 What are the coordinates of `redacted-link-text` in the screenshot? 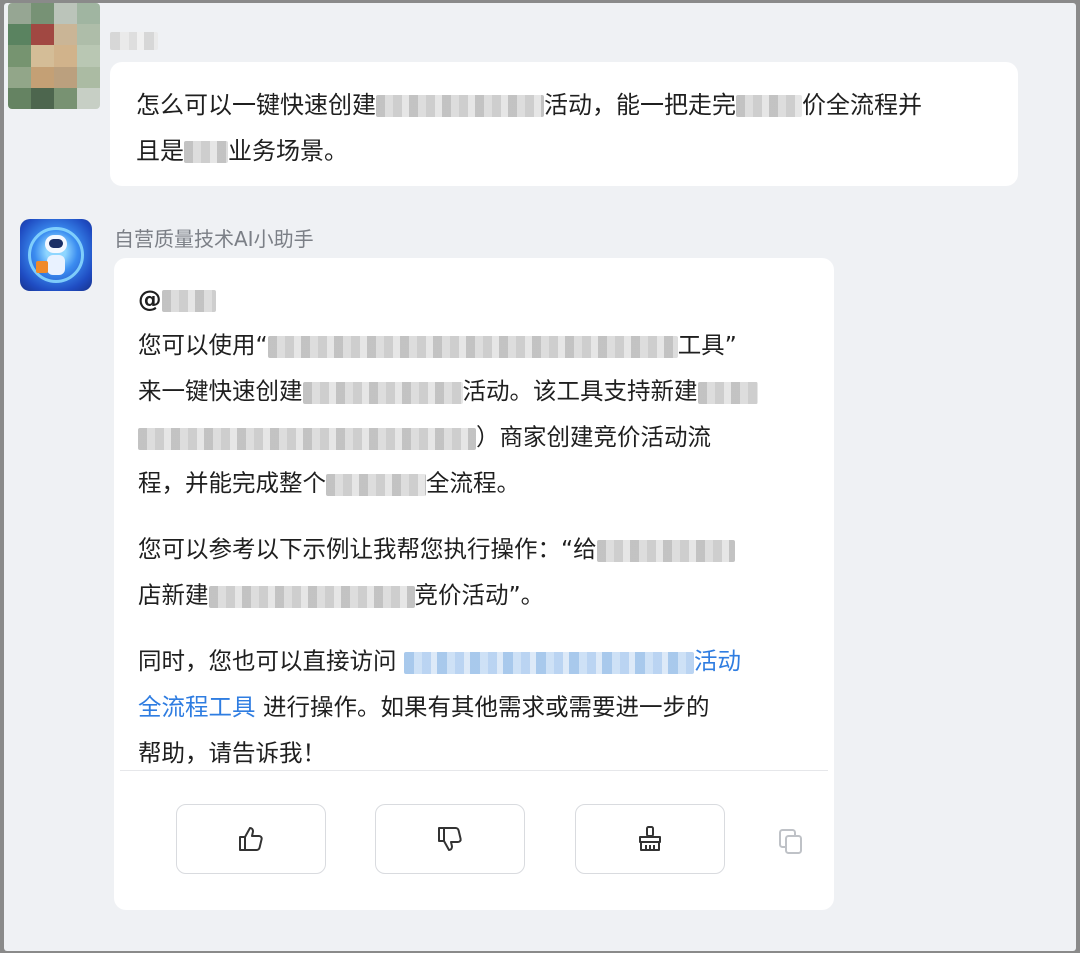 It's located at (548, 662).